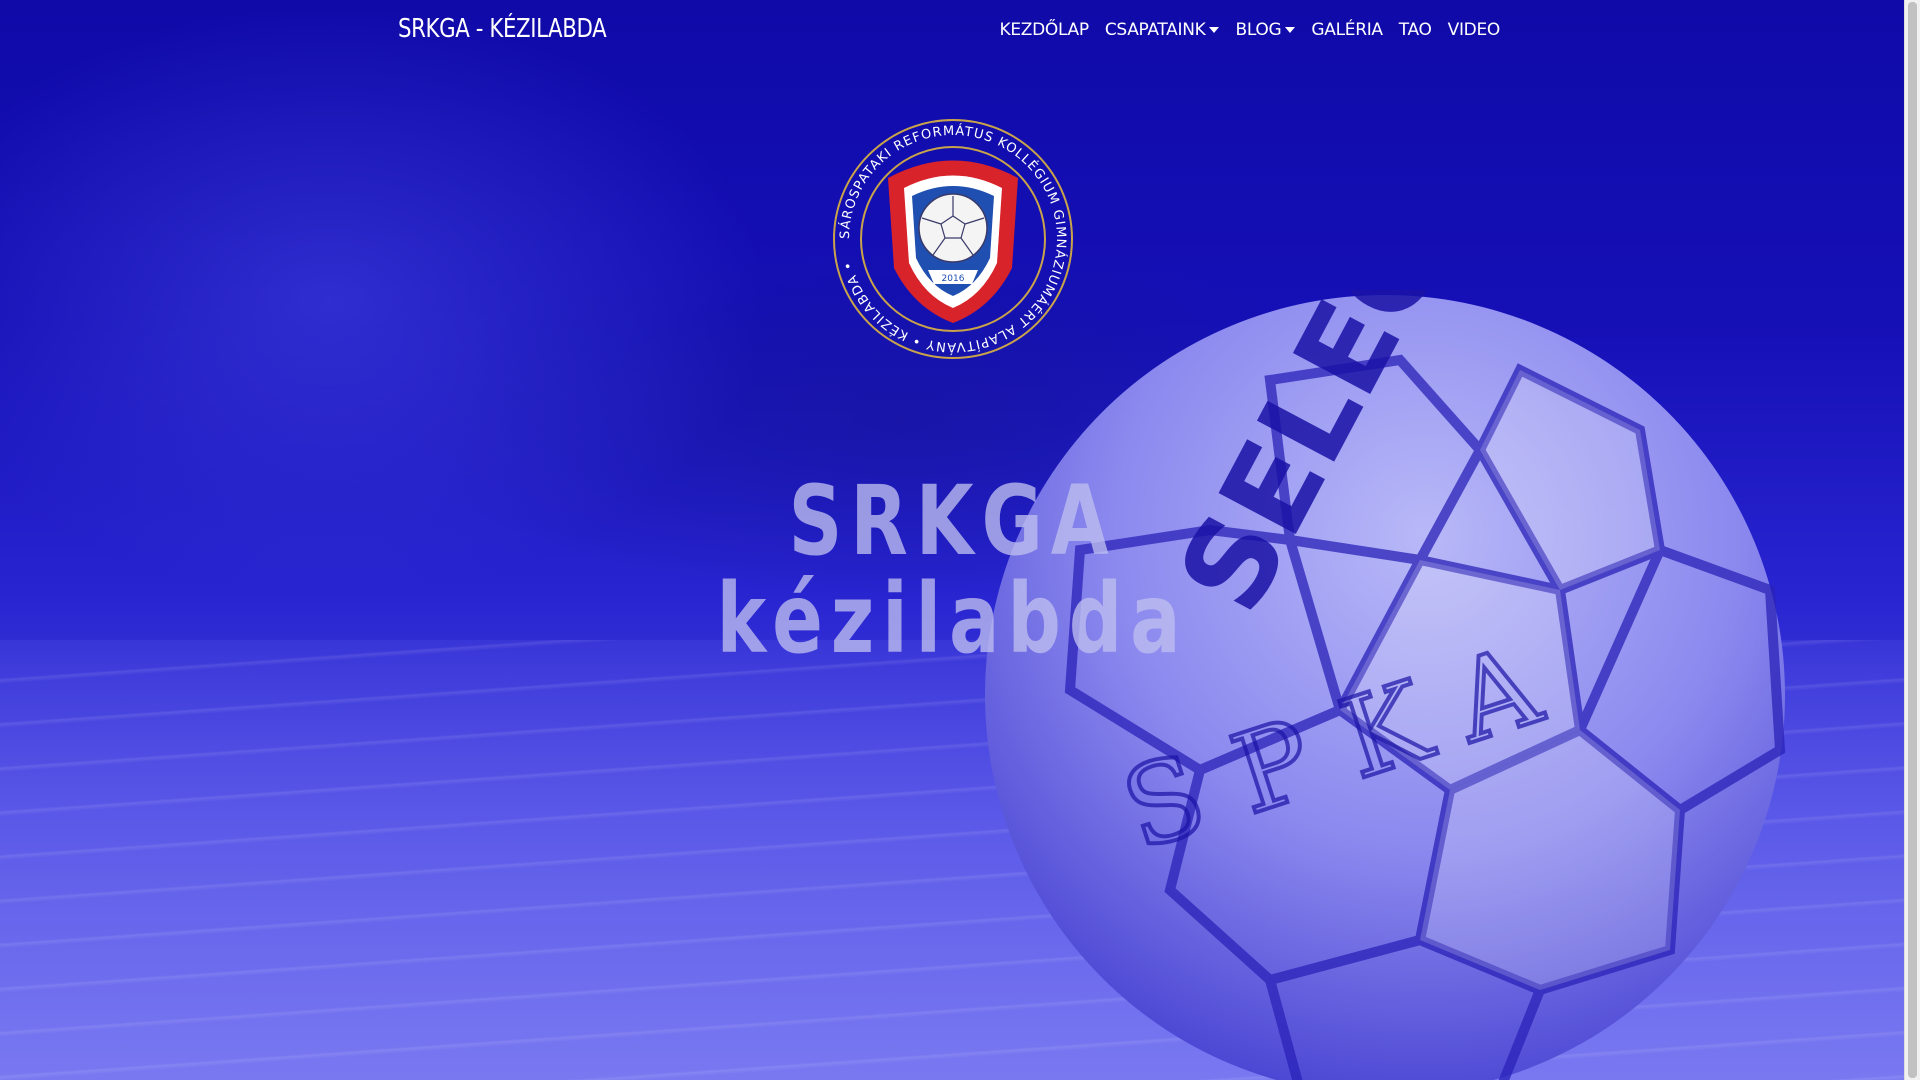  I want to click on site-brand-link: SRKGA - KÉZILABDA, so click(502, 29).